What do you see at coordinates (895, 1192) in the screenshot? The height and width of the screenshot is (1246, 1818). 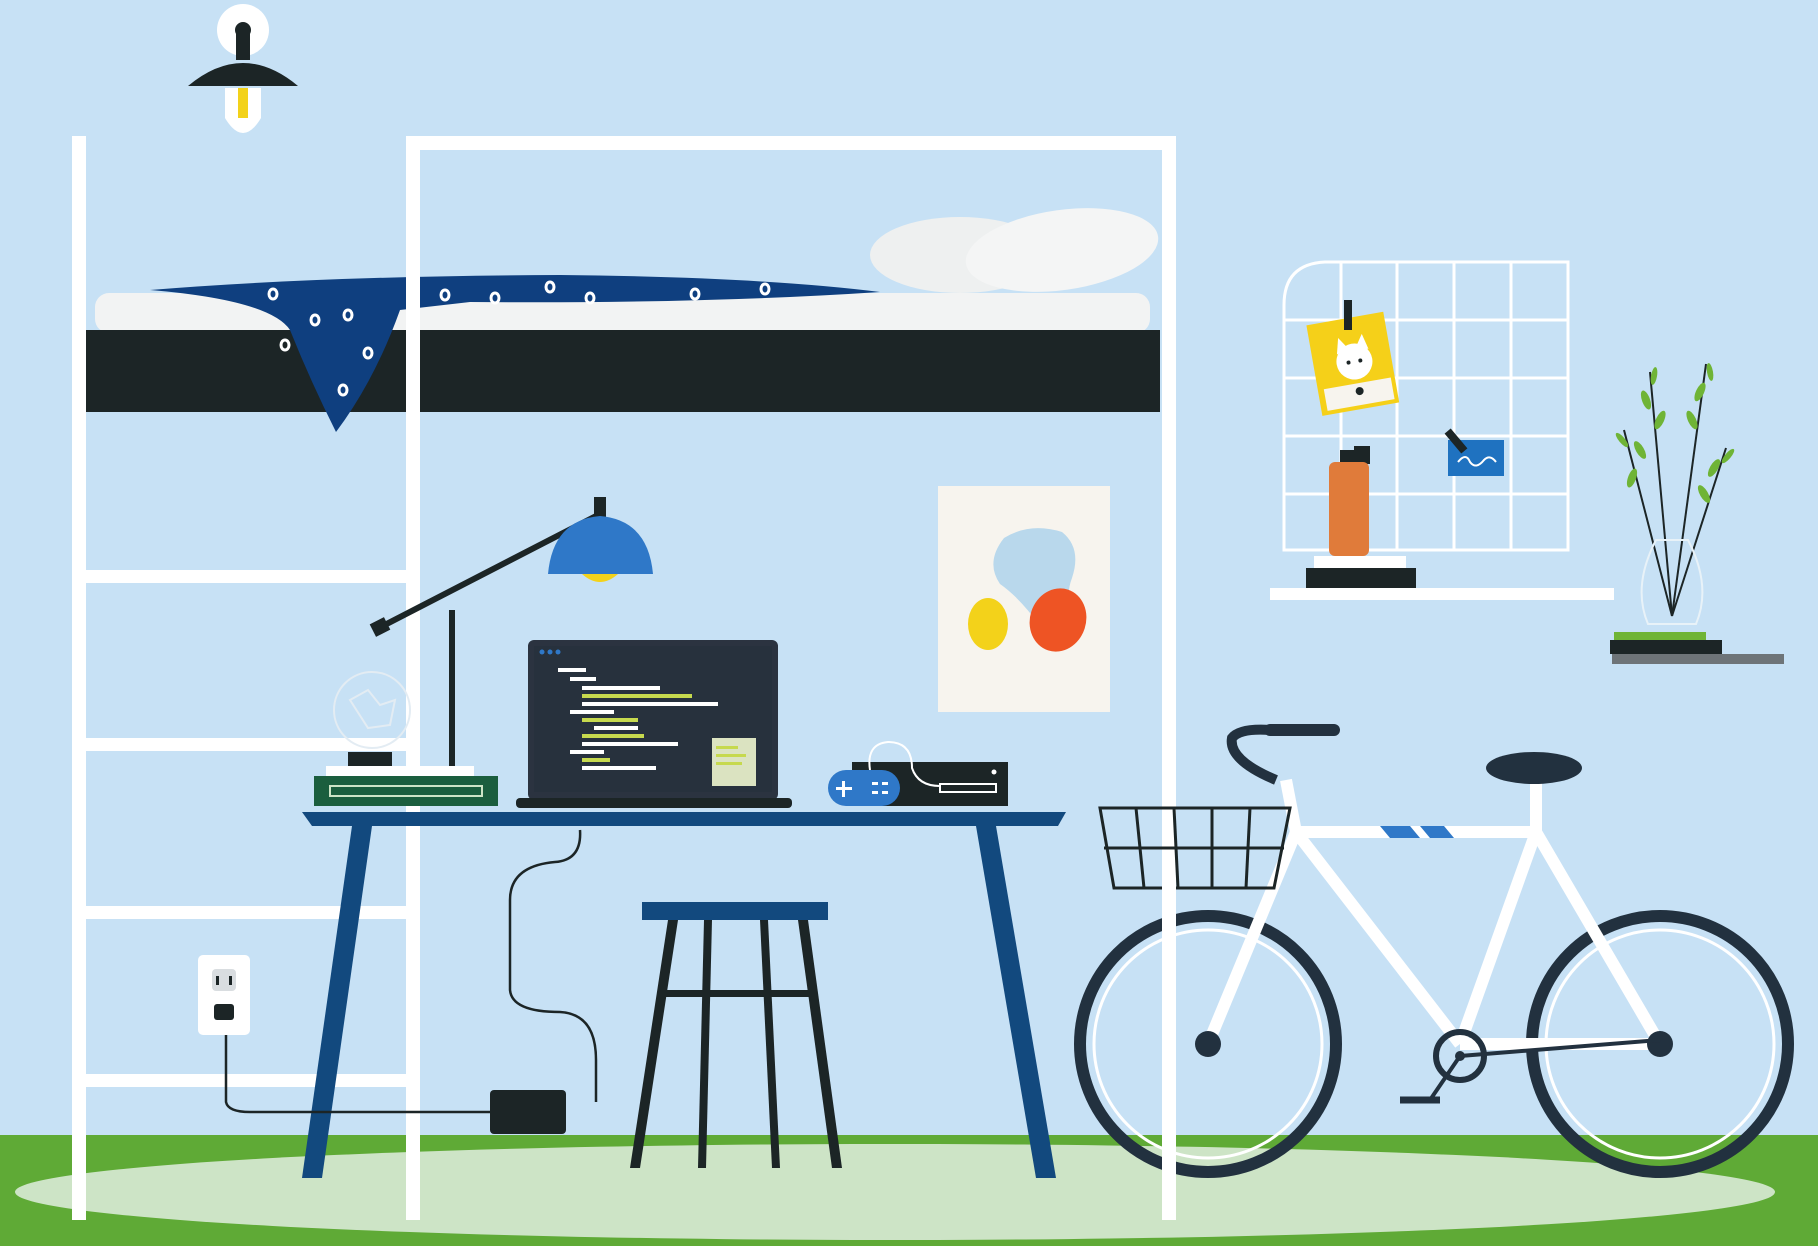 I see `rug` at bounding box center [895, 1192].